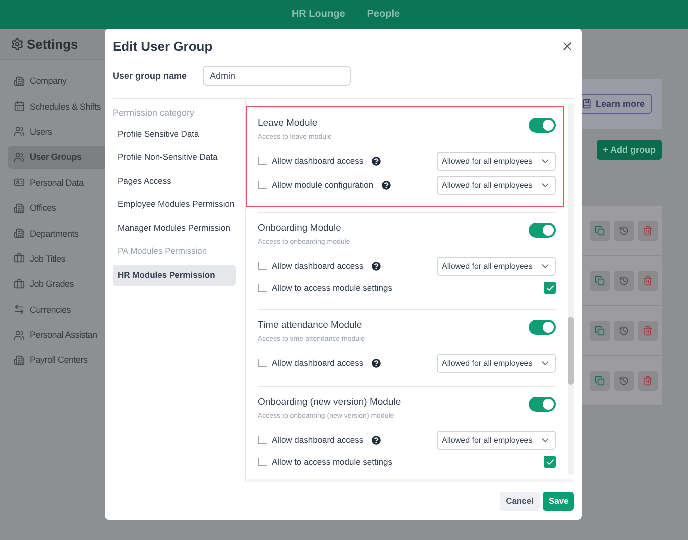 The height and width of the screenshot is (540, 688). What do you see at coordinates (323, 185) in the screenshot?
I see `permission-label: Allow module configuration` at bounding box center [323, 185].